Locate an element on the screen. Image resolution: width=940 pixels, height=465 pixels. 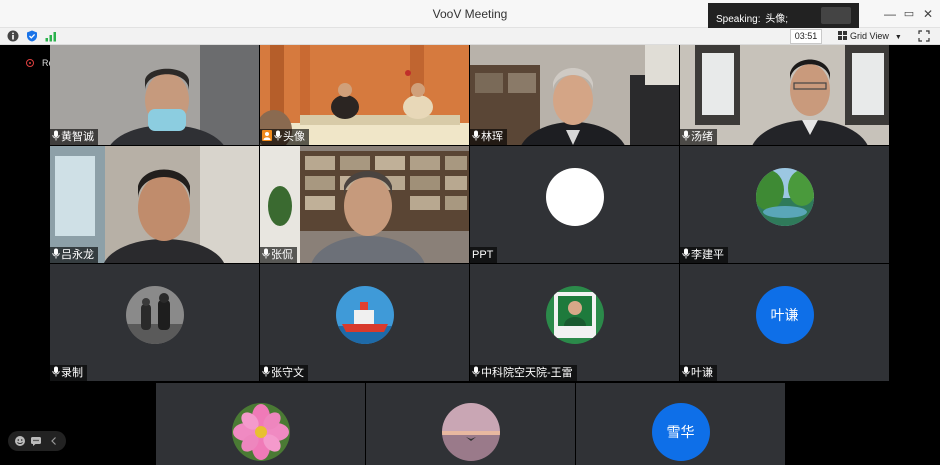
participant-name: 吕永龙 is located at coordinates (77, 255).